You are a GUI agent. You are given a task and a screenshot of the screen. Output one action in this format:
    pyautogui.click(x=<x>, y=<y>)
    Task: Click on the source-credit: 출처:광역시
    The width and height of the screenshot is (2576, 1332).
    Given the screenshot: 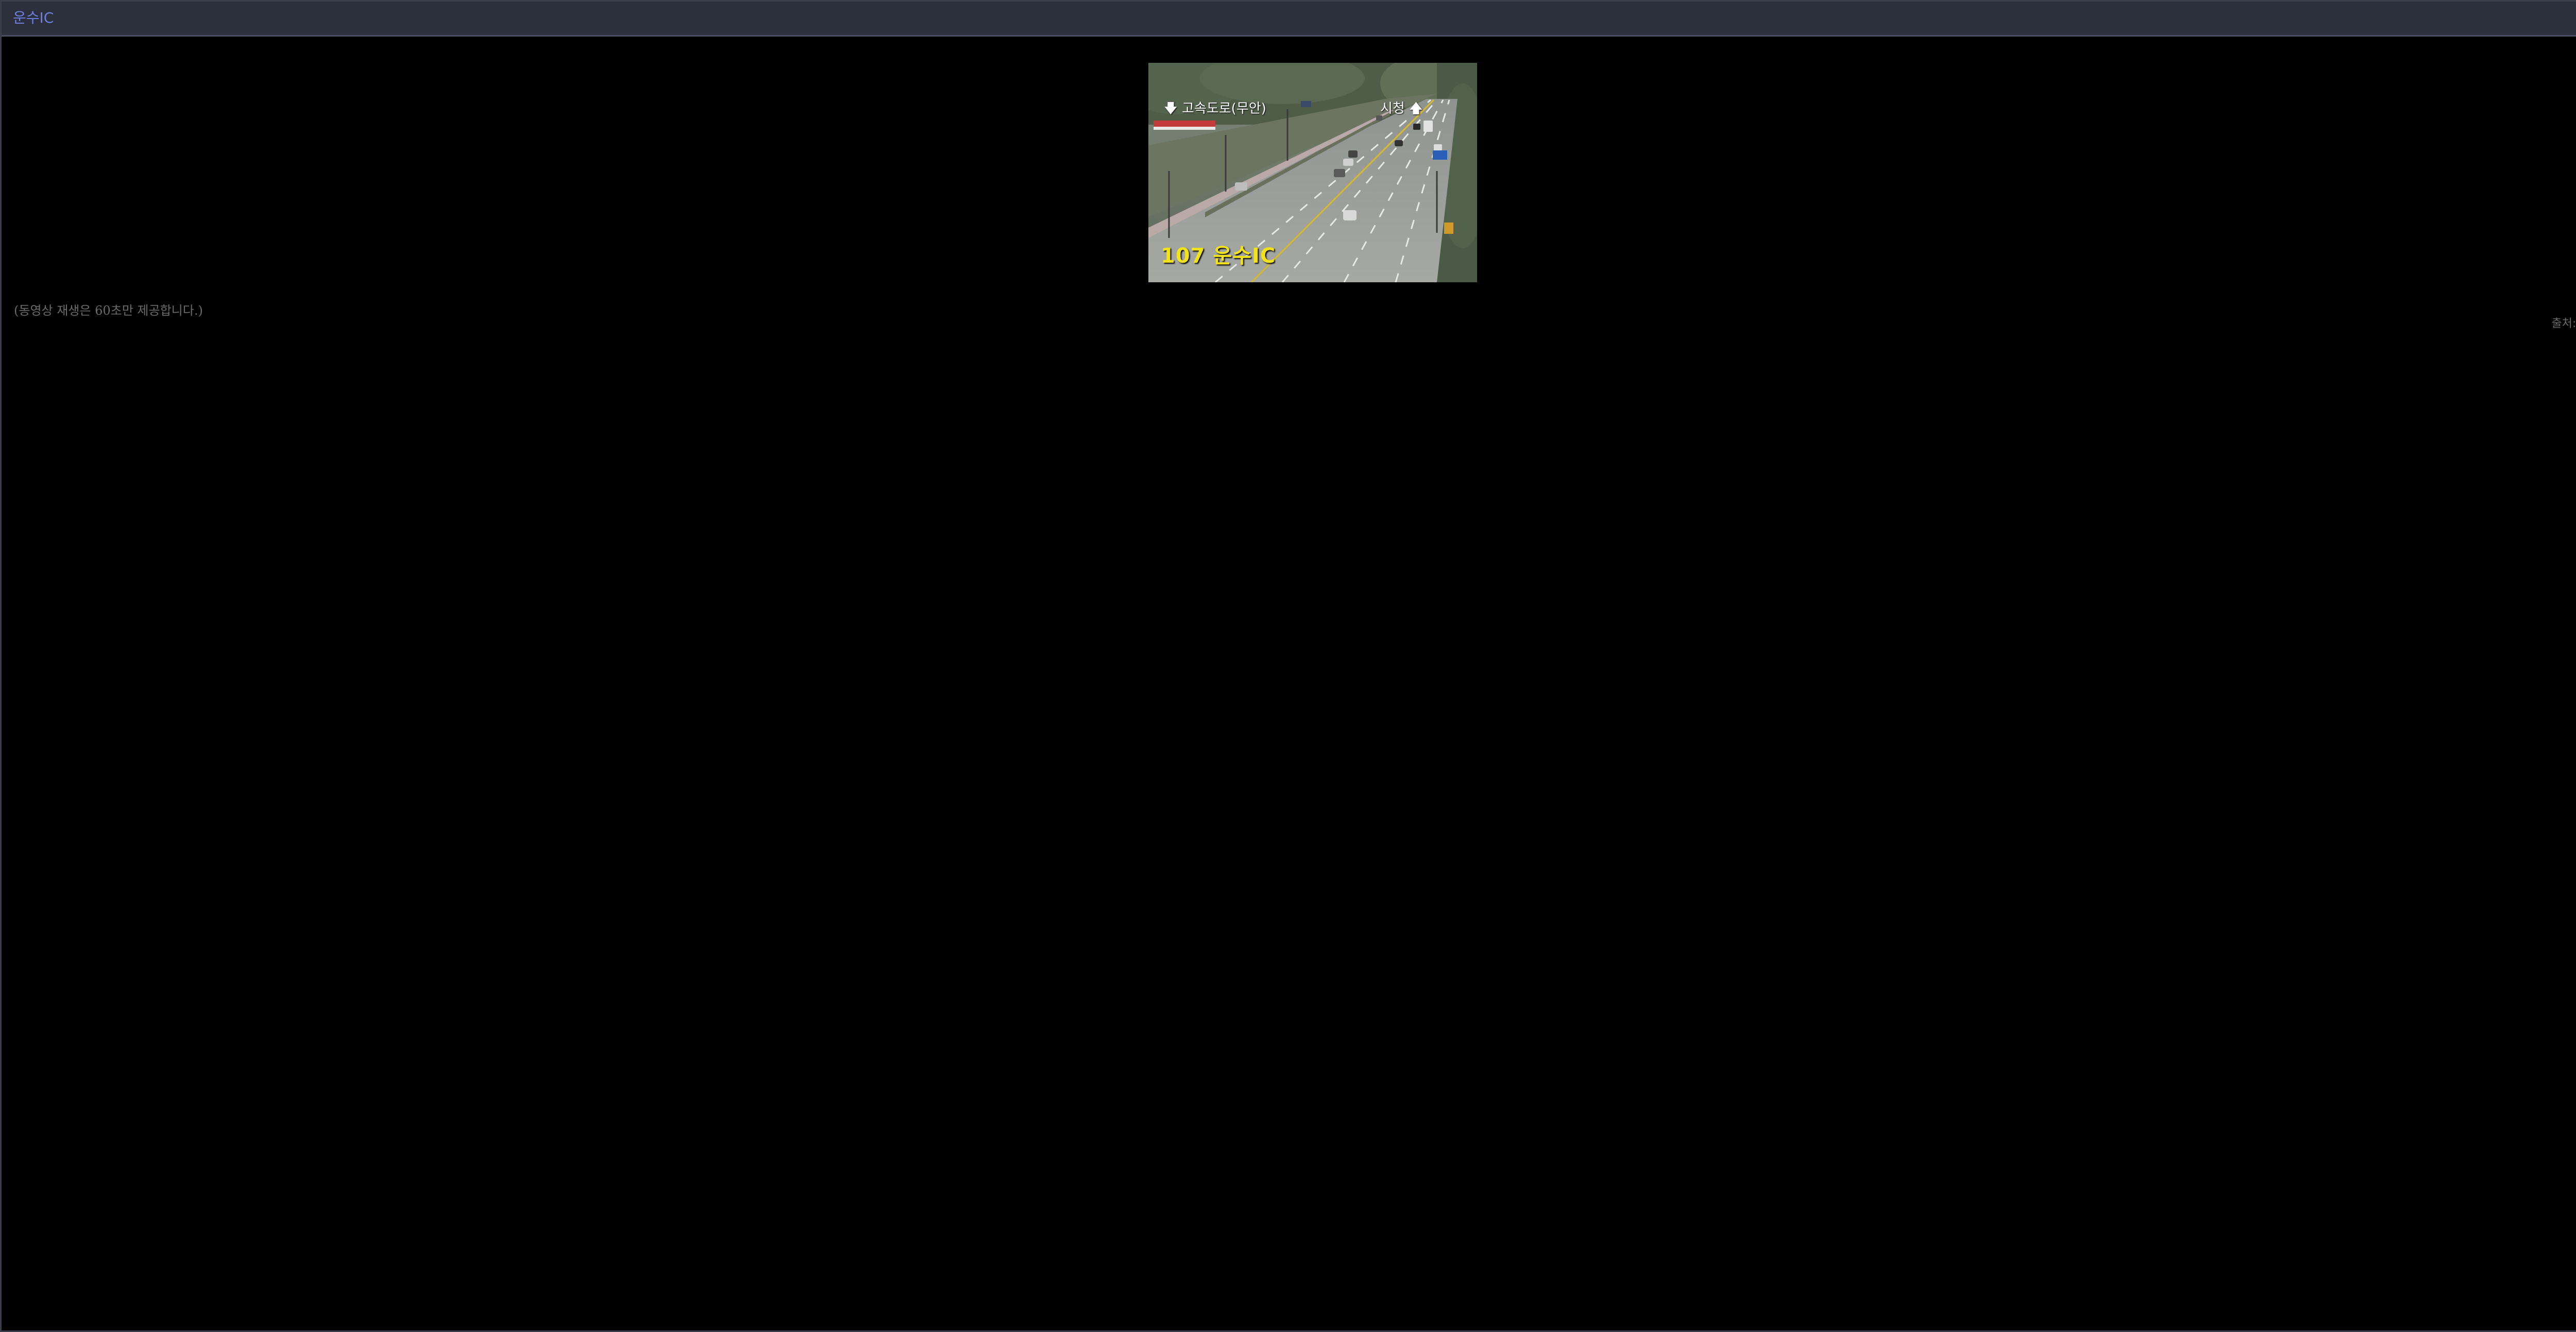 What is the action you would take?
    pyautogui.click(x=2564, y=323)
    